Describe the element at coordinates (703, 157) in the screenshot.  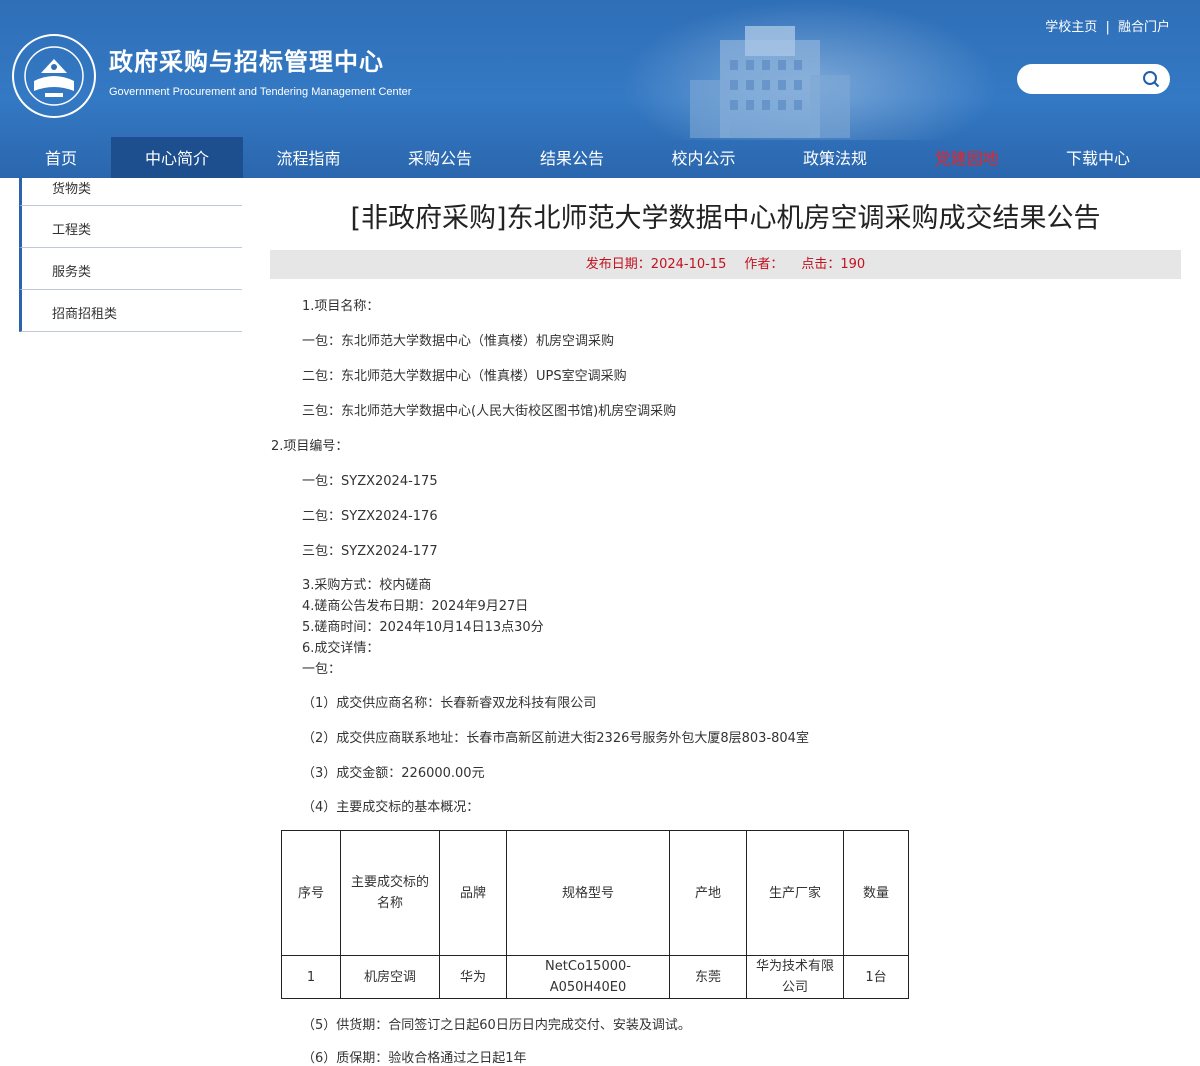
I see `nav-campus-publicity: 校内公示` at that location.